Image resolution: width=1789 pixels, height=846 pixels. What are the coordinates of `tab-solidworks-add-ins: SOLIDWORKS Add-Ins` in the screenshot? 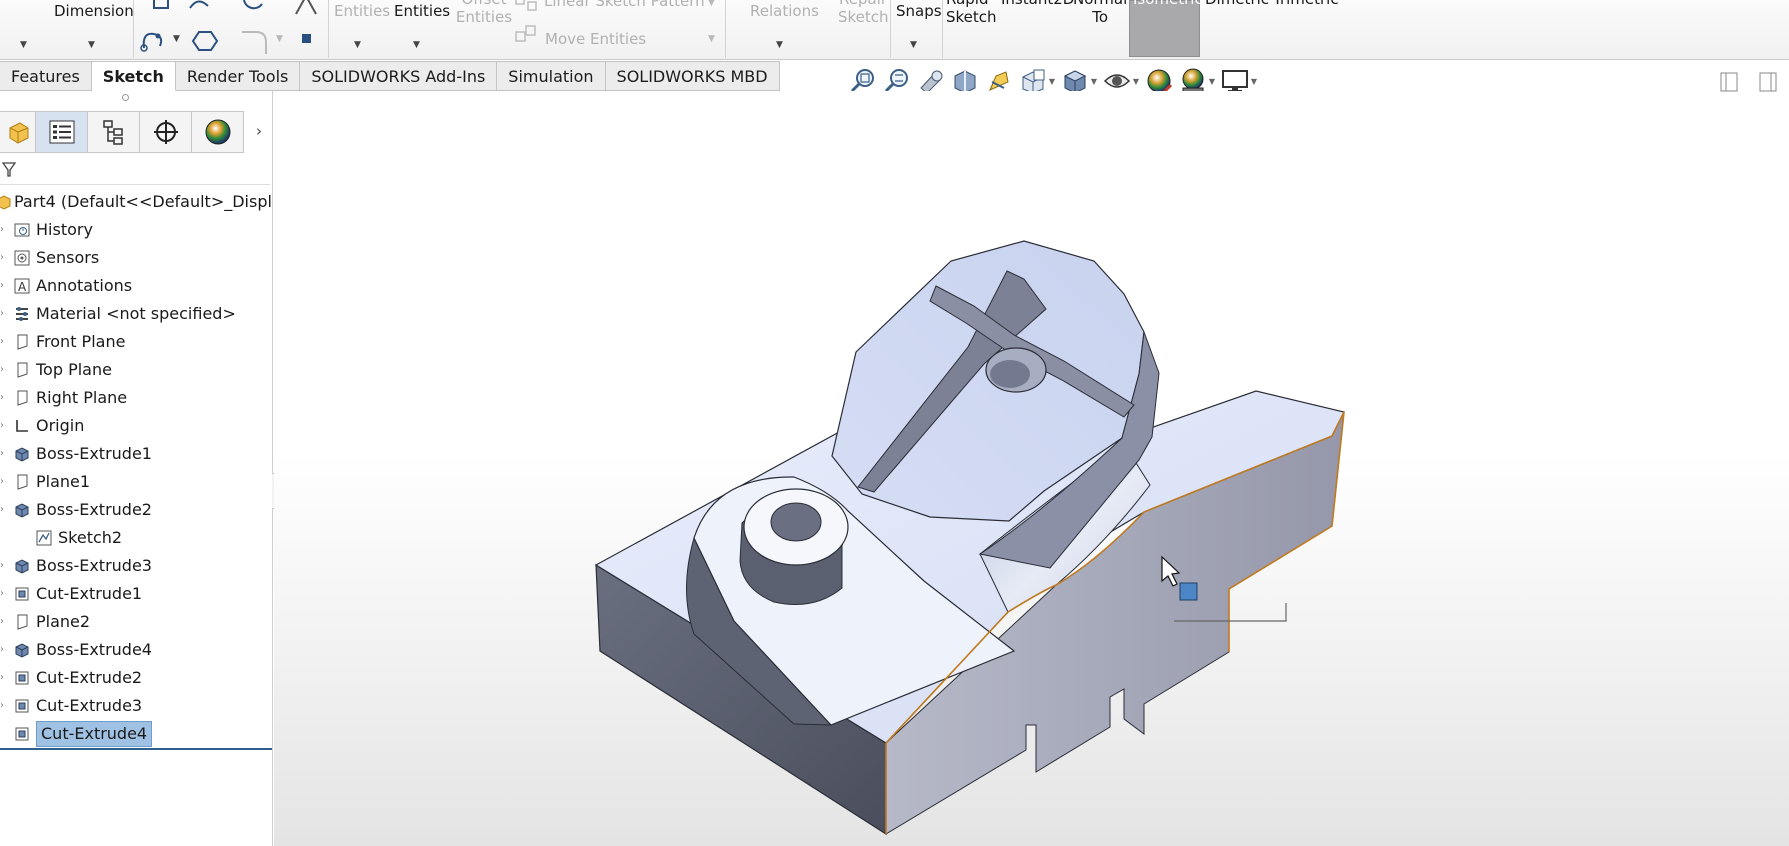 It's located at (399, 76).